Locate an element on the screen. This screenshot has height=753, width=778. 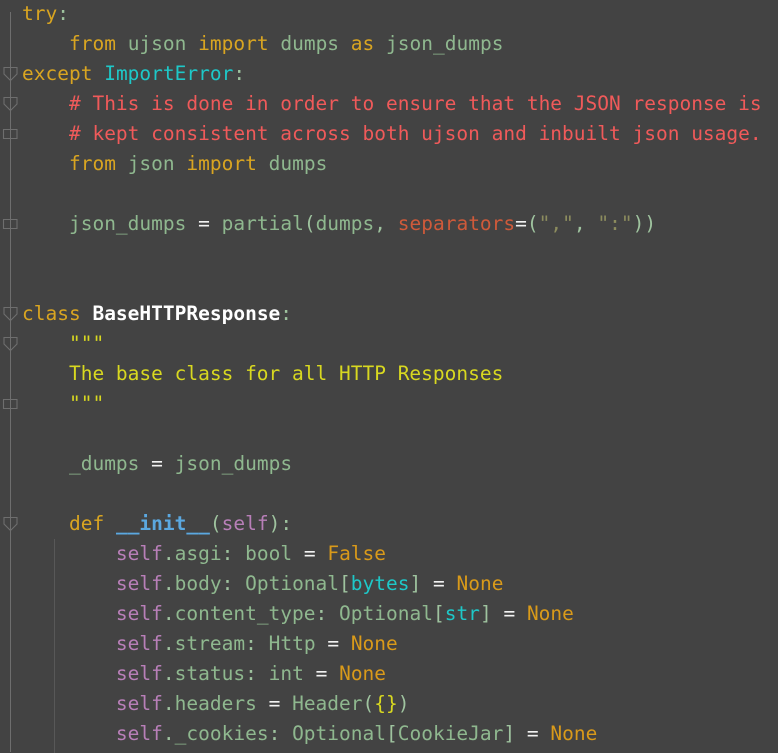
fold-marker-docstring-end is located at coordinates (10, 404).